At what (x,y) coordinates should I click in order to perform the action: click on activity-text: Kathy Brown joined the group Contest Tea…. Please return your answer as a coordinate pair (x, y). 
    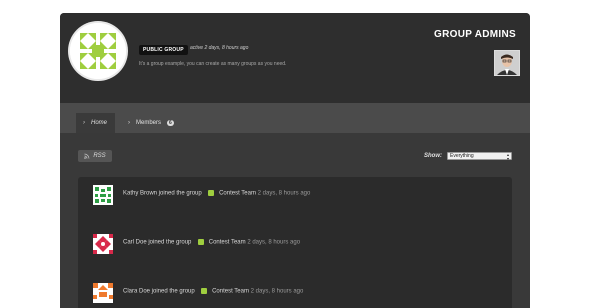
    Looking at the image, I should click on (216, 193).